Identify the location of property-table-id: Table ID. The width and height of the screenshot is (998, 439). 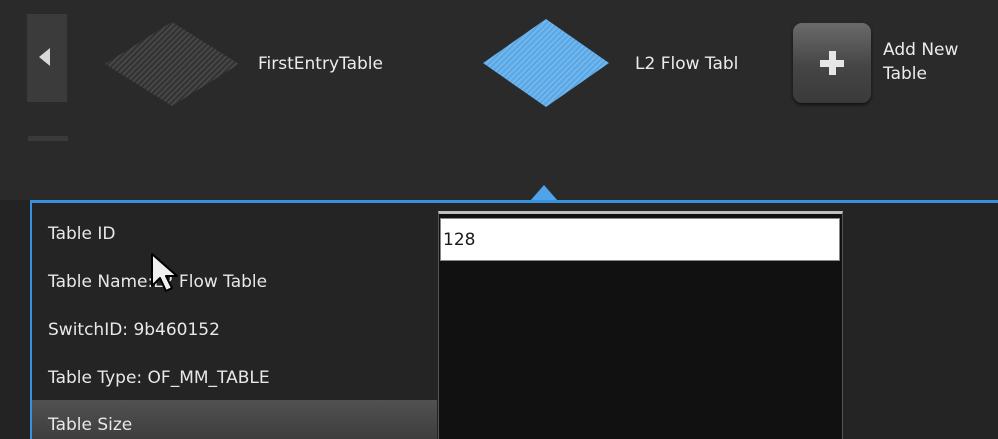
(81, 234).